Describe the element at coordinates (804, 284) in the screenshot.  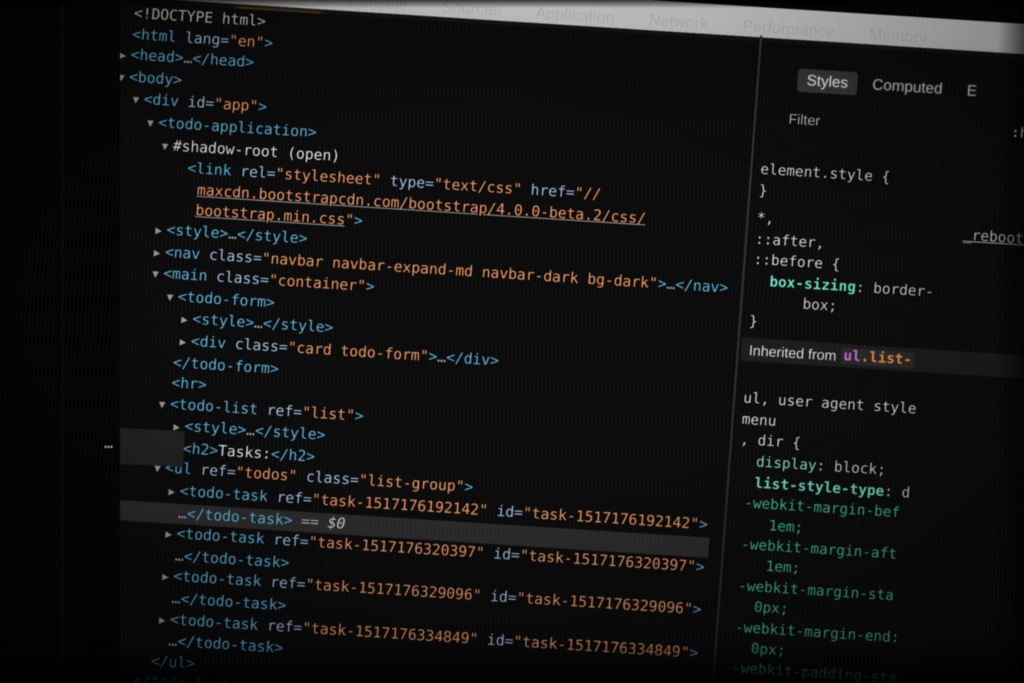
I see `css-property-name: box-sizing` at that location.